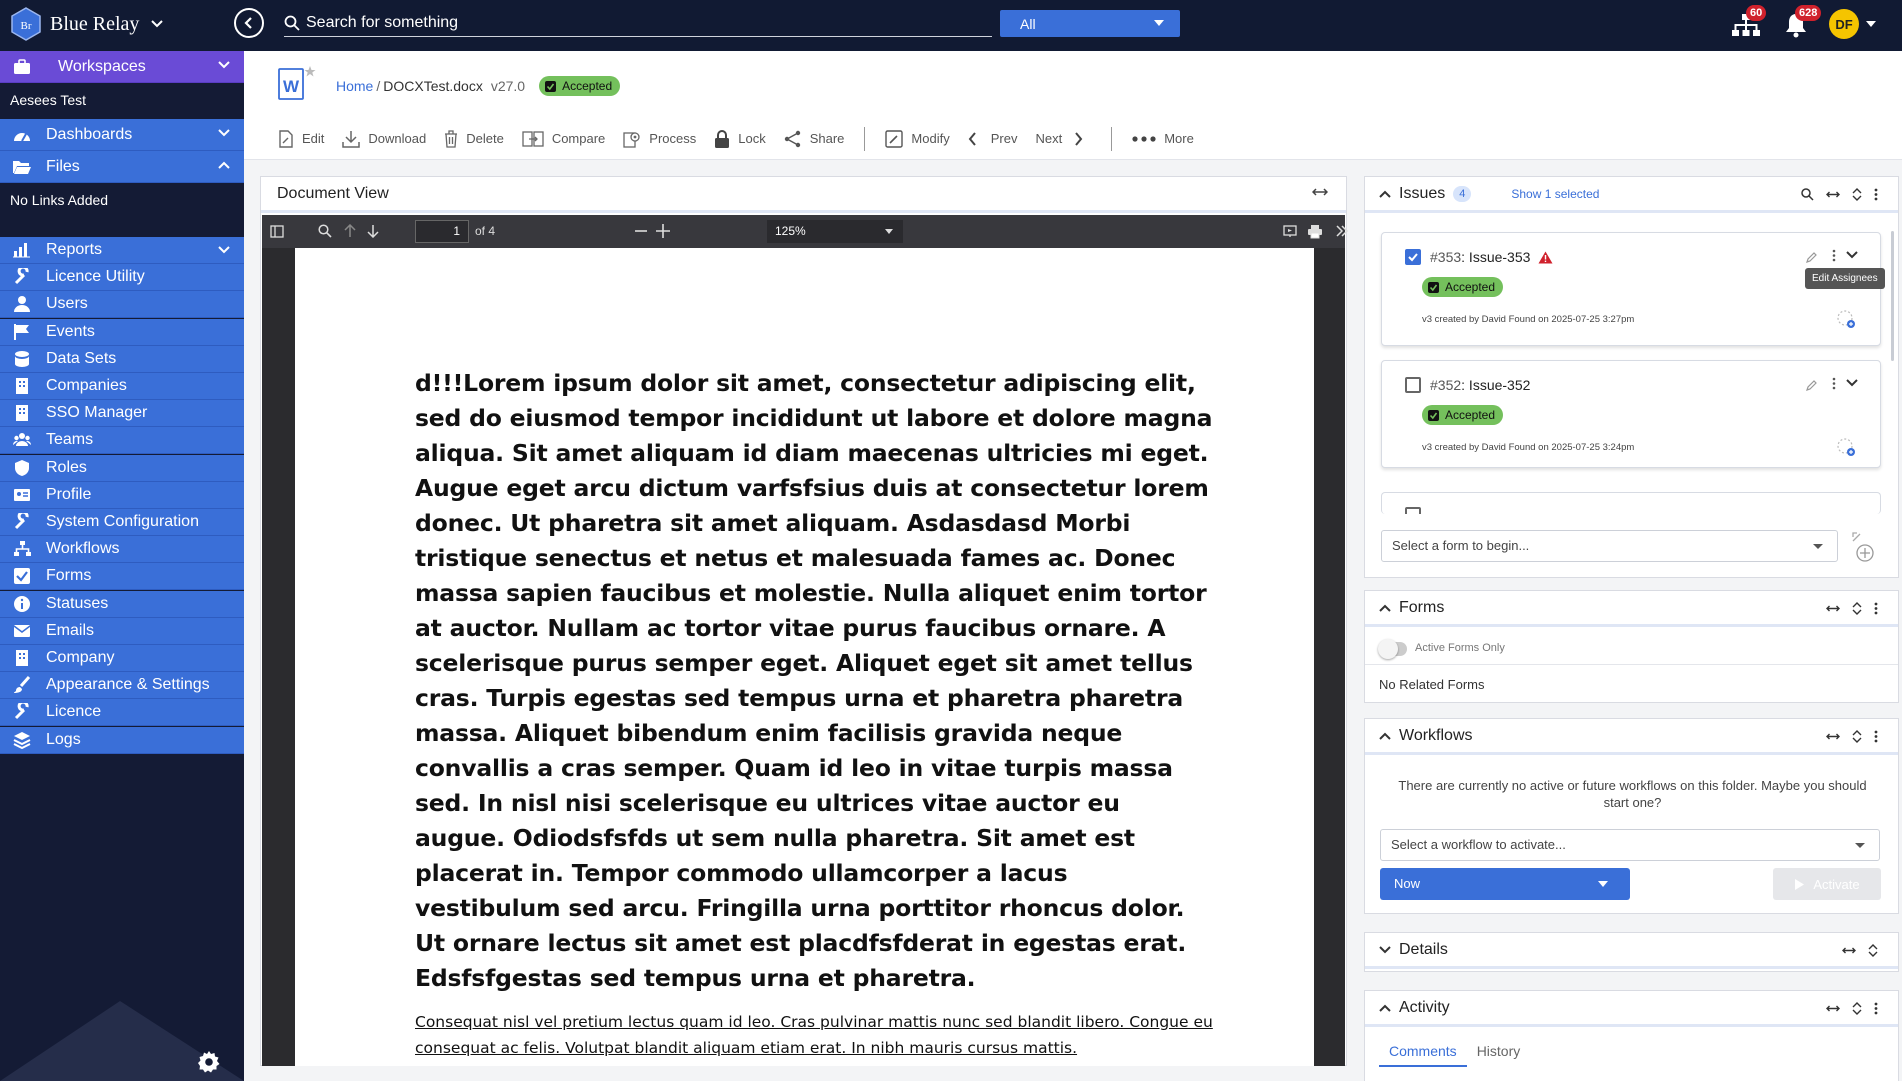  I want to click on sidebar-item-events: Events, so click(122, 332).